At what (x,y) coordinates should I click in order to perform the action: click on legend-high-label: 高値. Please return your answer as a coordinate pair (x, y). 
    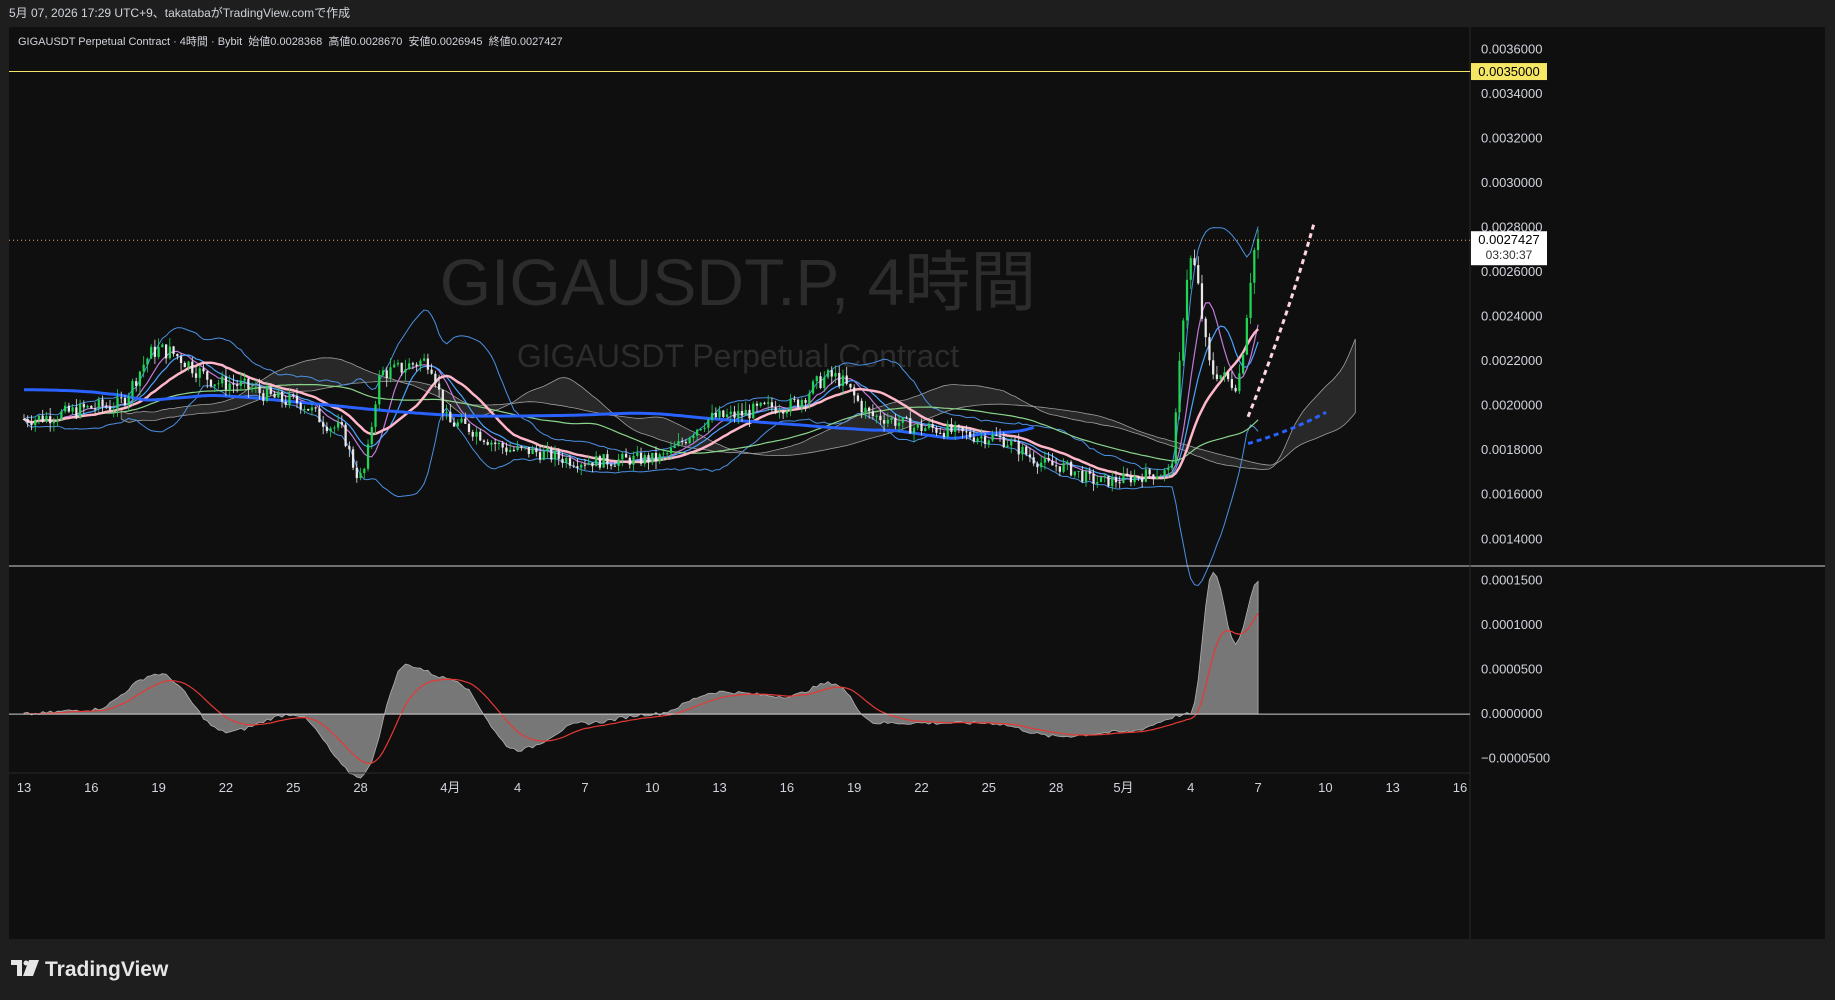
    Looking at the image, I should click on (339, 42).